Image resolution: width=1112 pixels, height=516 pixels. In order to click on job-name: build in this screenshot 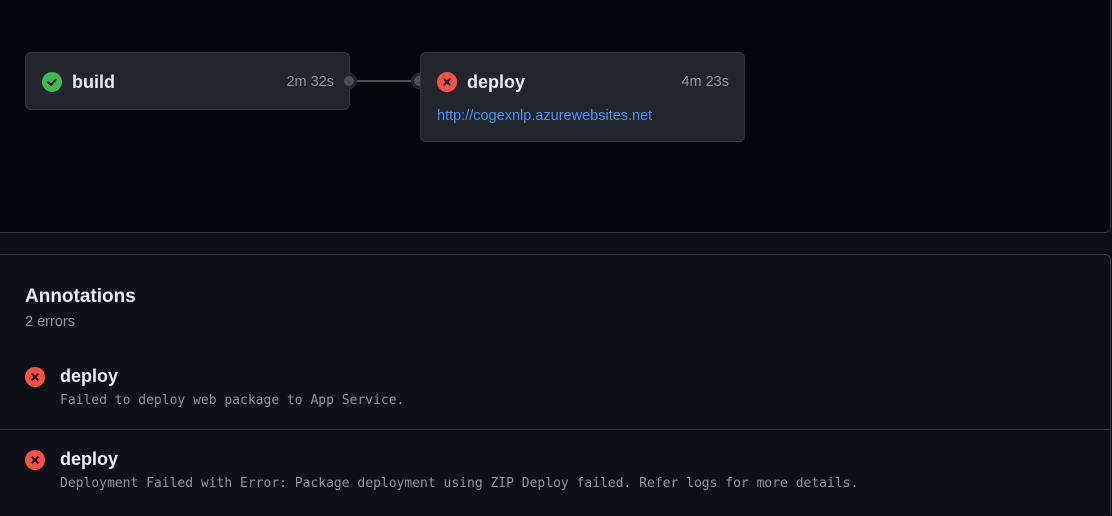, I will do `click(179, 82)`.